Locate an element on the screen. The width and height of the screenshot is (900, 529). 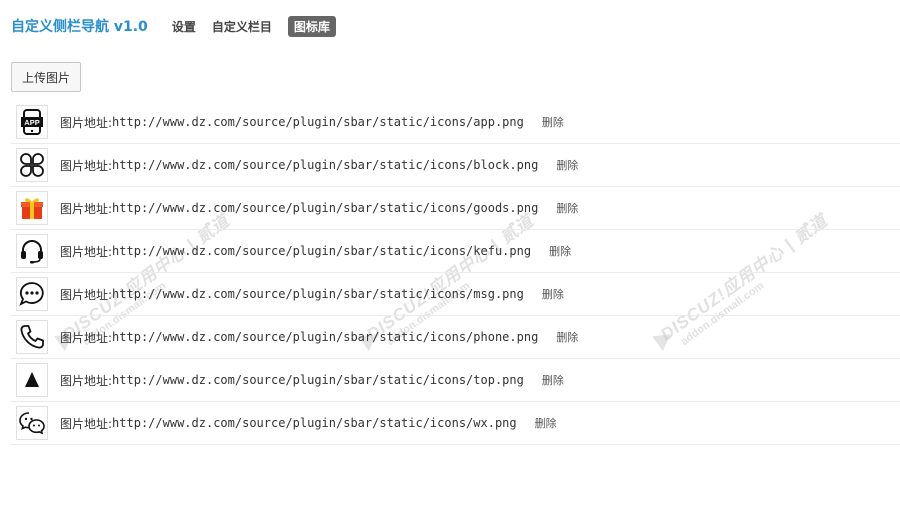
msg-icon is located at coordinates (32, 294).